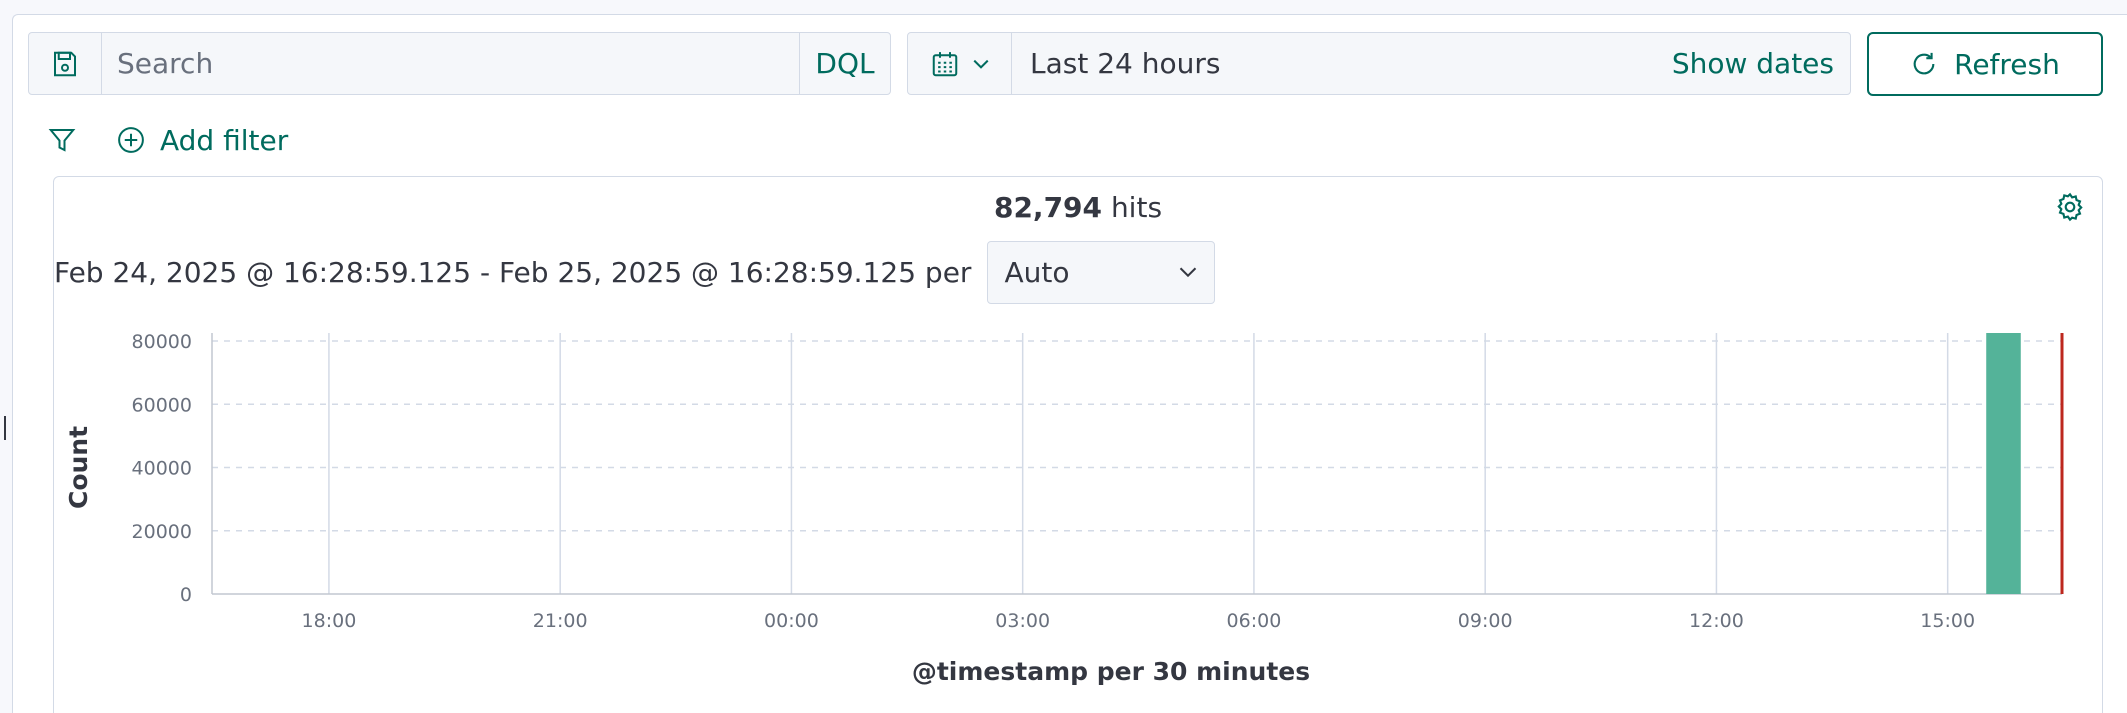 Image resolution: width=2127 pixels, height=713 pixels. I want to click on y-tick-label: 20000, so click(162, 532).